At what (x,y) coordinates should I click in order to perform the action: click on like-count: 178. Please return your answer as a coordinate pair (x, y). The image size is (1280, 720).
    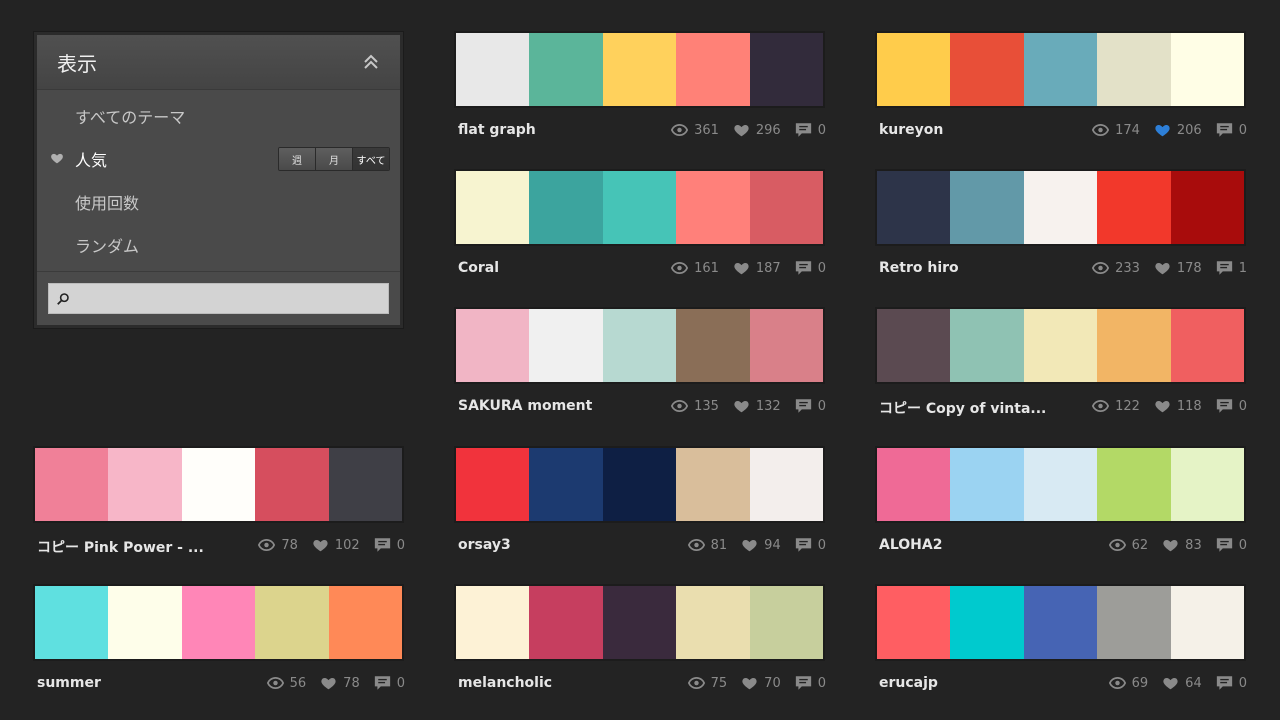
    Looking at the image, I should click on (1178, 268).